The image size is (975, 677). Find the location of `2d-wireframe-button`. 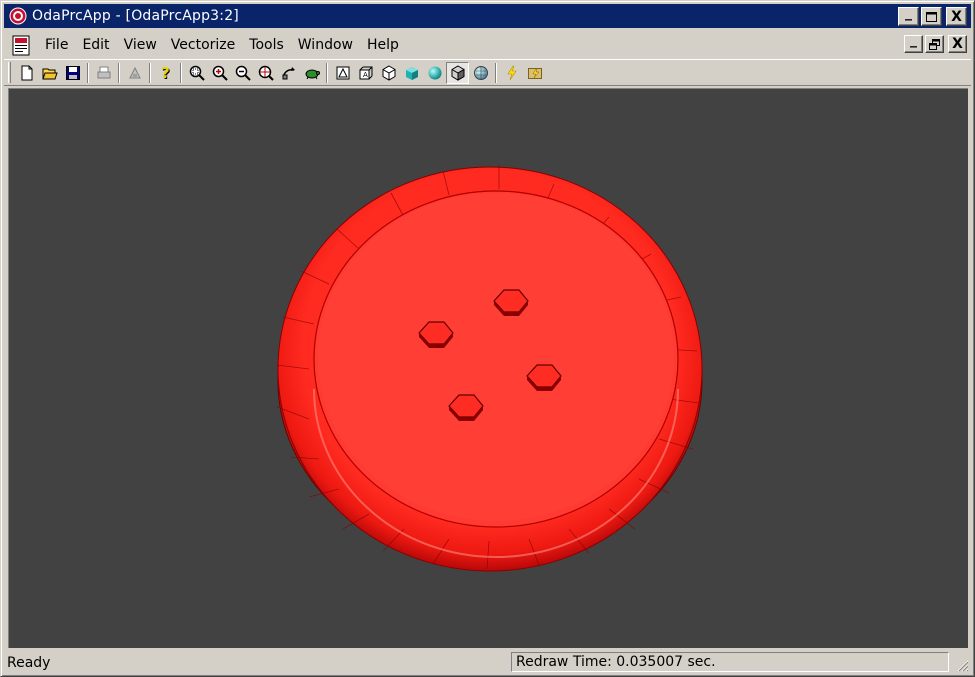

2d-wireframe-button is located at coordinates (342, 73).